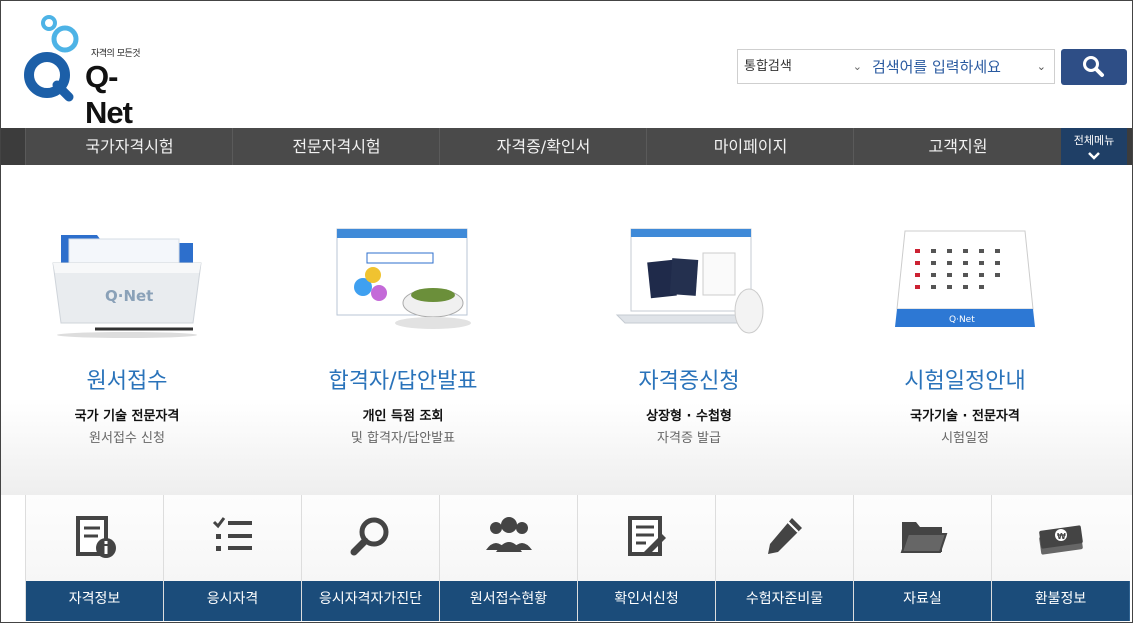 The image size is (1133, 623). I want to click on nav-item-certificate: 자격증/확인서, so click(543, 146).